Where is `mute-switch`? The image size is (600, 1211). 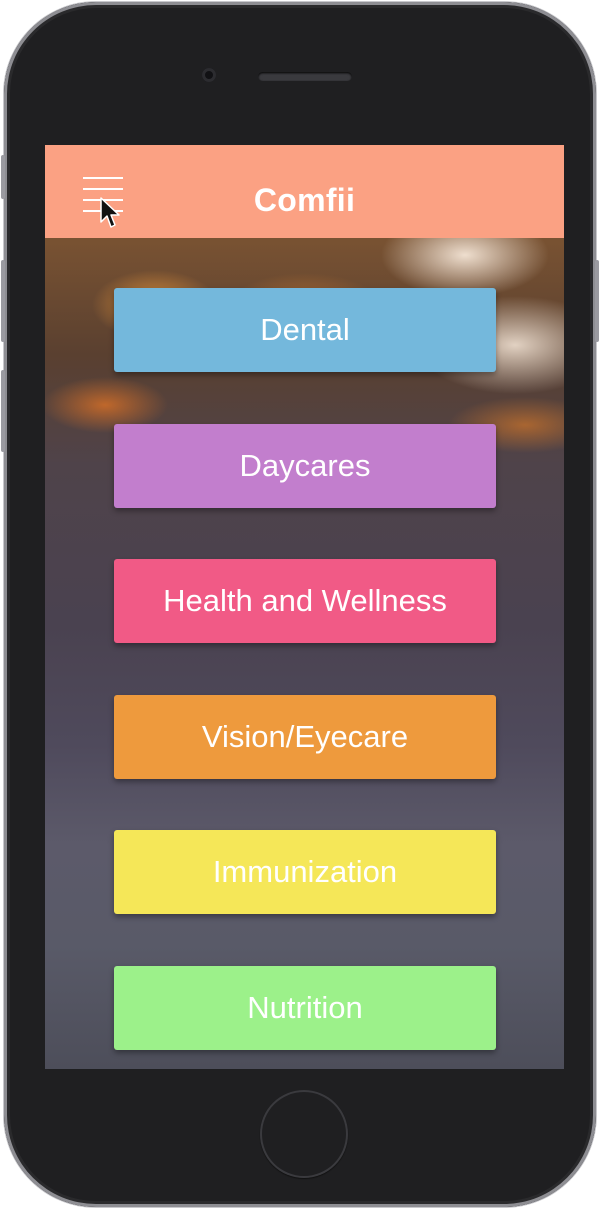
mute-switch is located at coordinates (3, 177).